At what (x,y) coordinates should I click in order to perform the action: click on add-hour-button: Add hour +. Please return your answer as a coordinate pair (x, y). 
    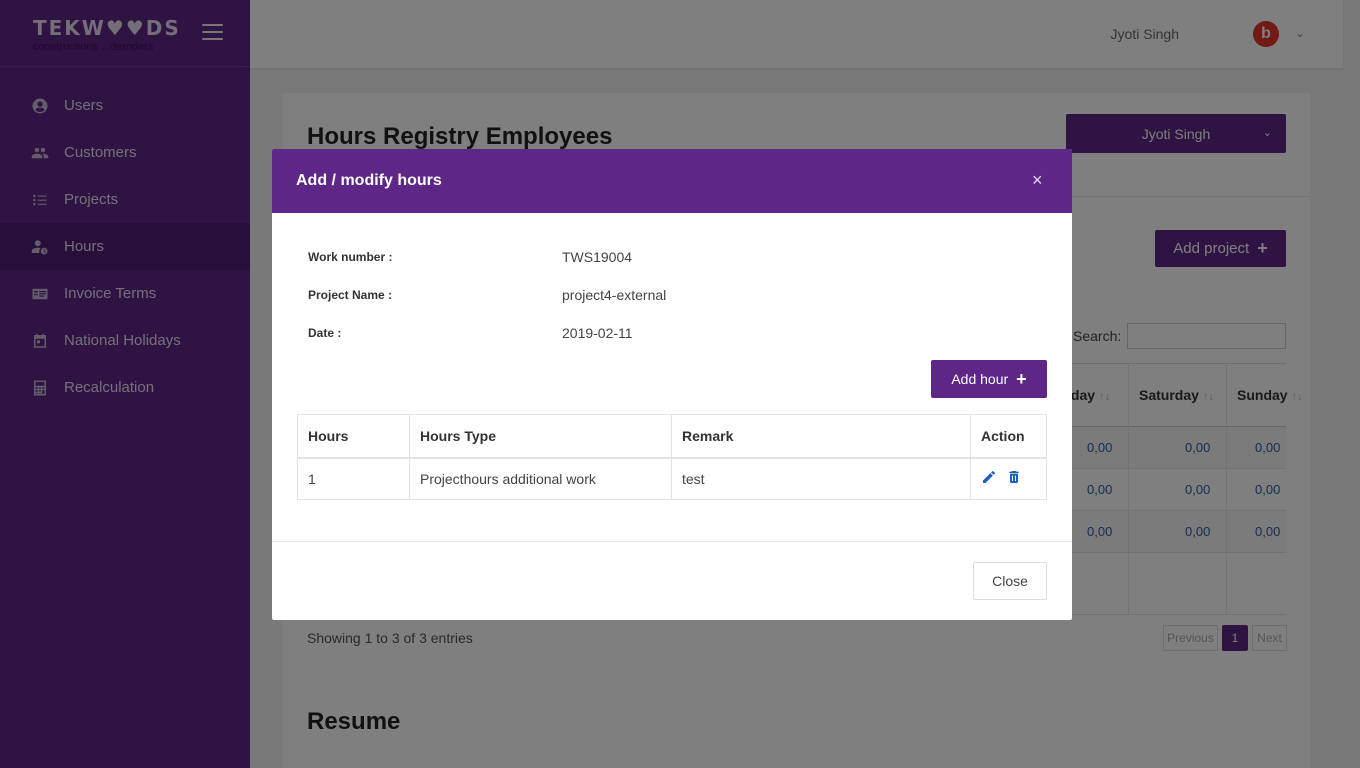
    Looking at the image, I should click on (989, 379).